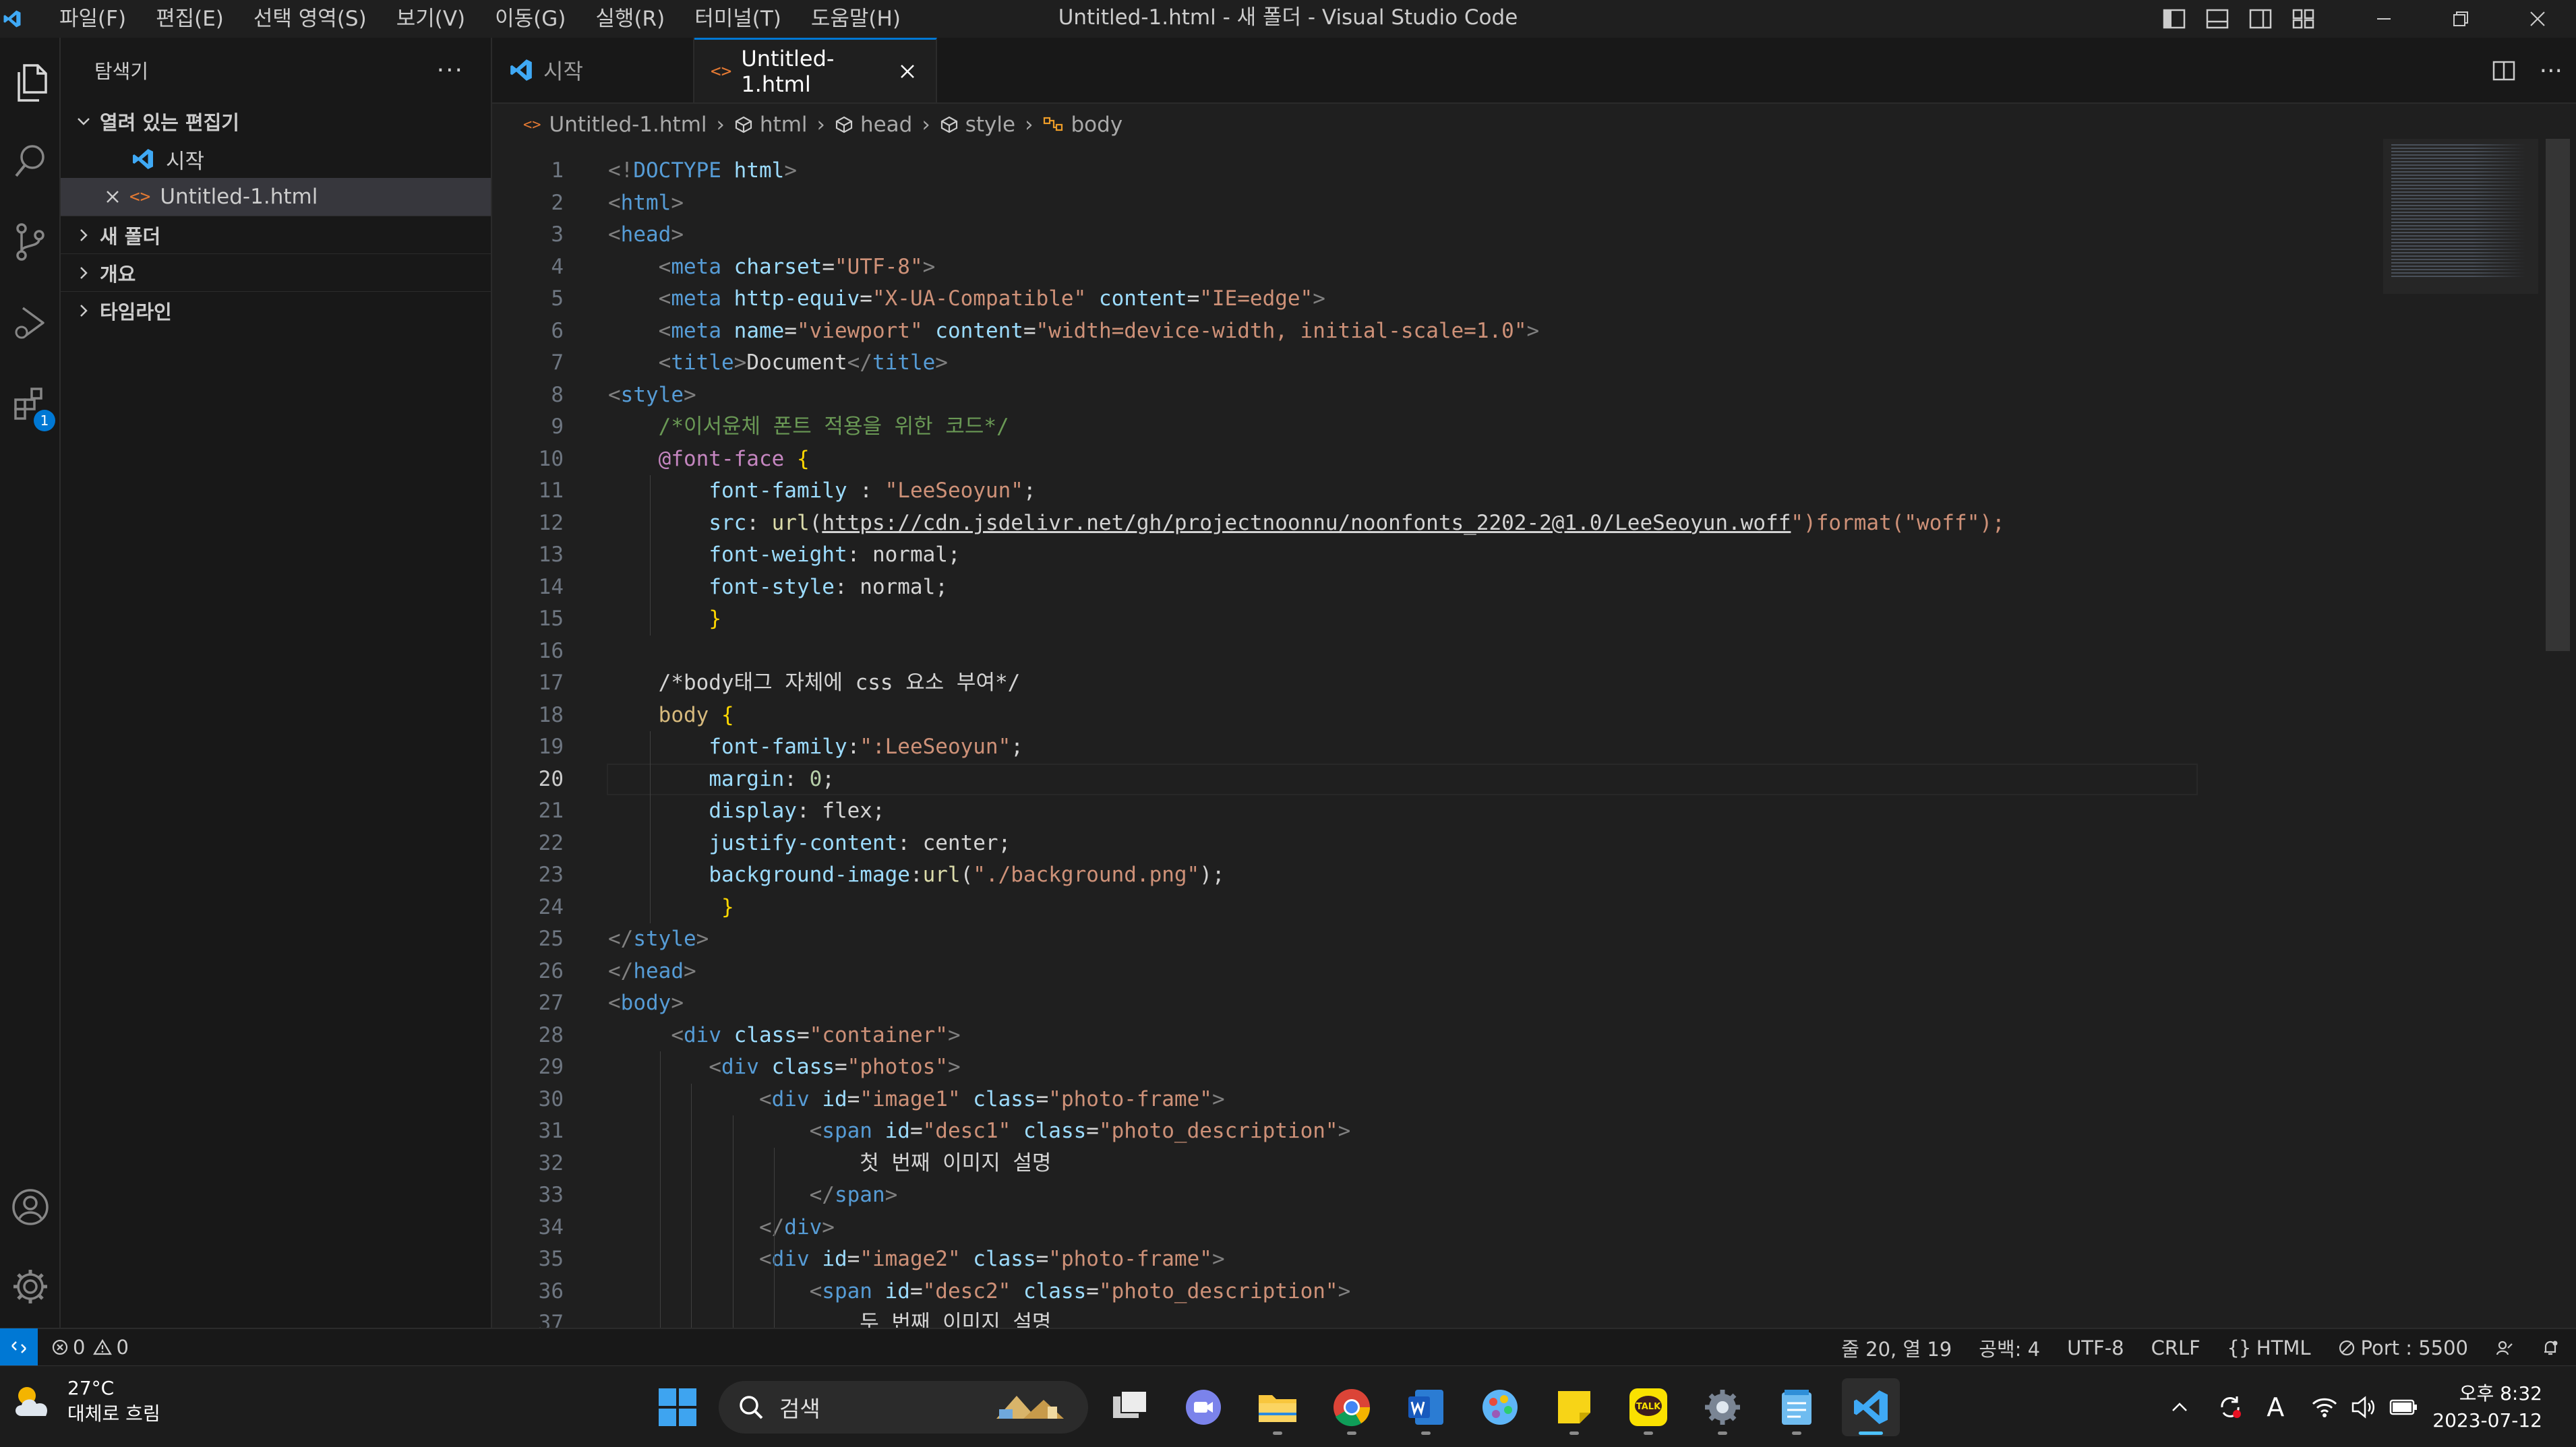 This screenshot has width=2576, height=1447. I want to click on customize-layout-icon, so click(2303, 19).